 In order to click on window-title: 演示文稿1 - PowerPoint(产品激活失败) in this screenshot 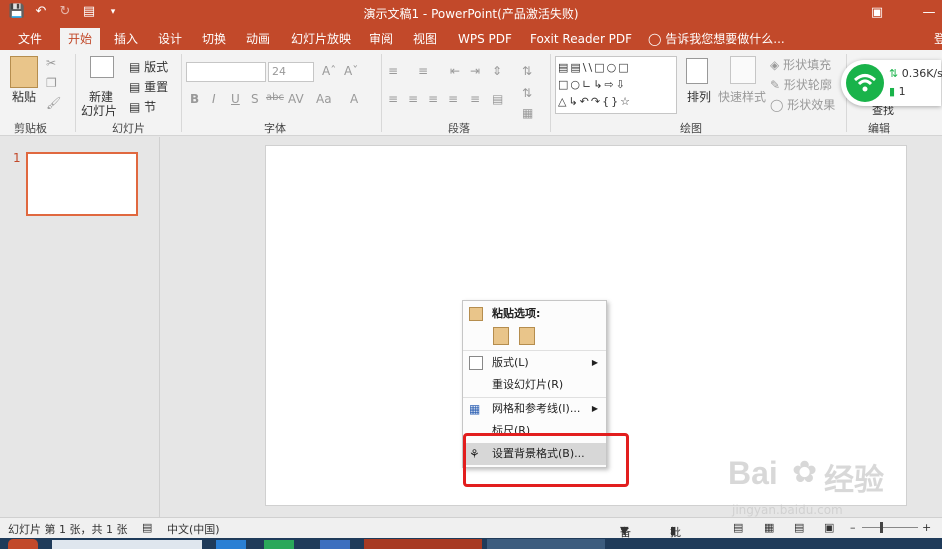, I will do `click(471, 14)`.